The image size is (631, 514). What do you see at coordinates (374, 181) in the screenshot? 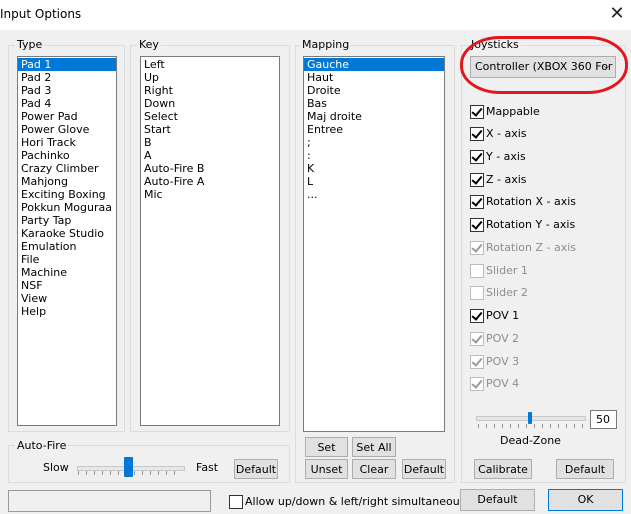
I see `mapping-list-item: L` at bounding box center [374, 181].